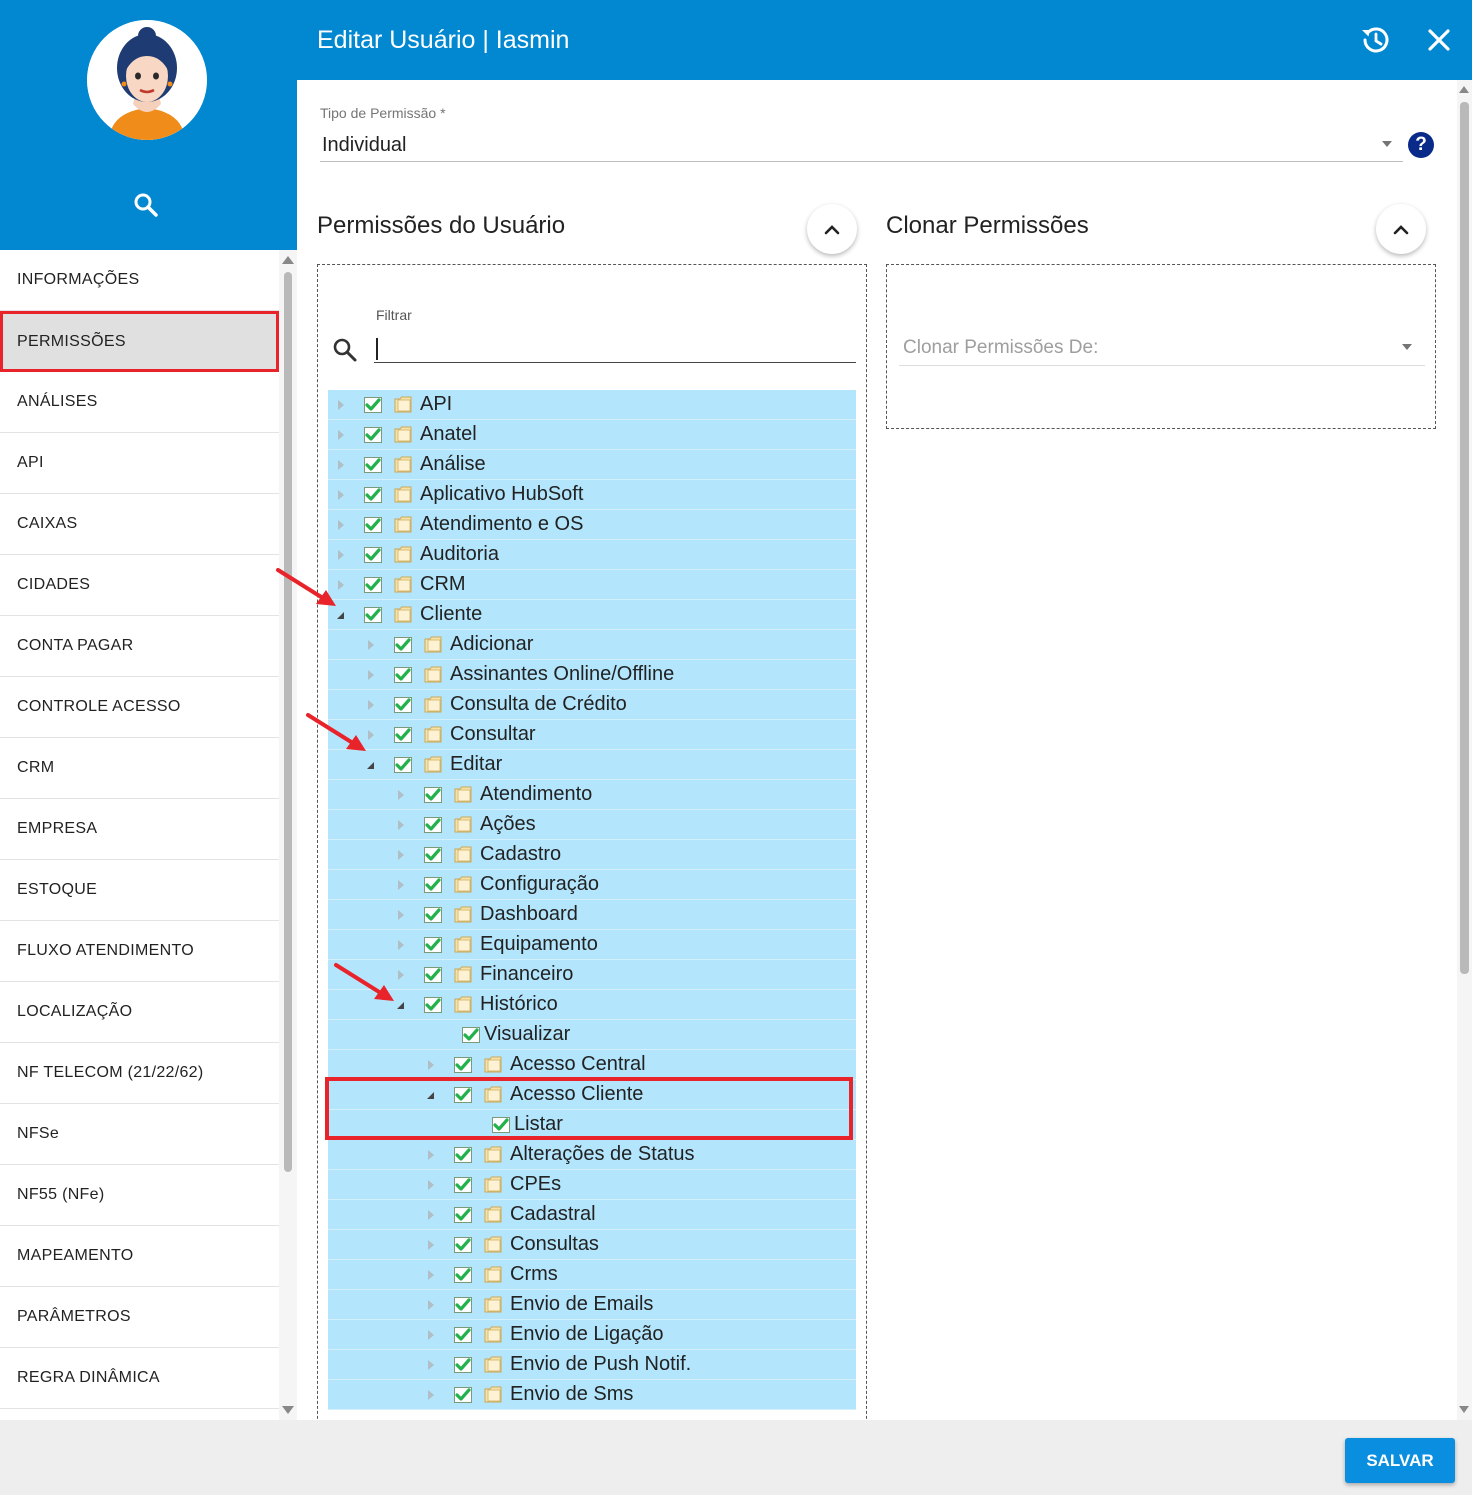 This screenshot has height=1495, width=1472. What do you see at coordinates (1439, 40) in the screenshot?
I see `close-icon` at bounding box center [1439, 40].